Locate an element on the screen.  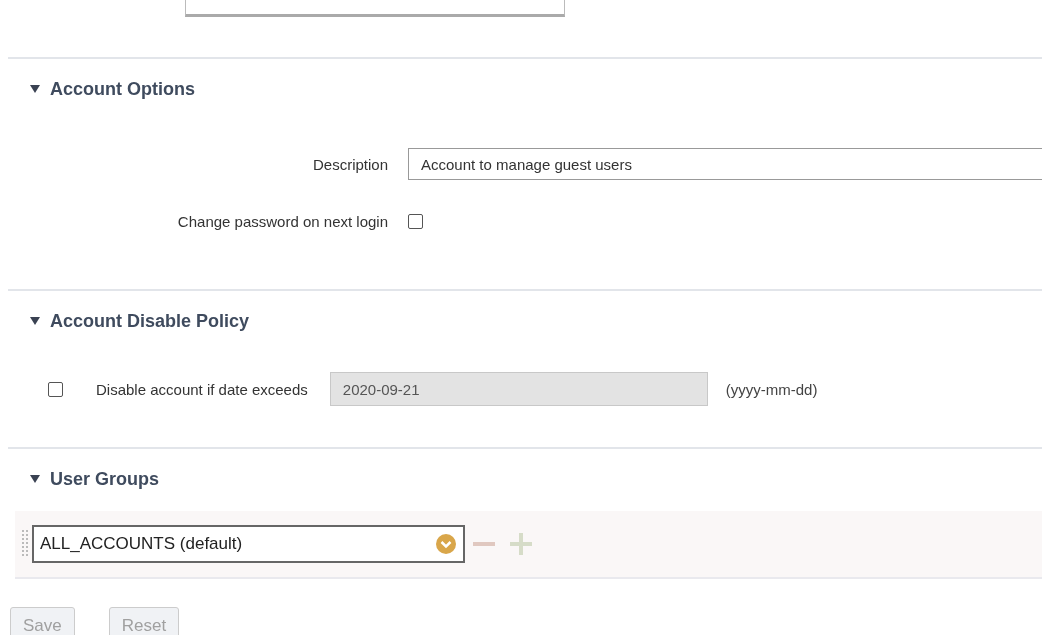
field-label: Description is located at coordinates (349, 164).